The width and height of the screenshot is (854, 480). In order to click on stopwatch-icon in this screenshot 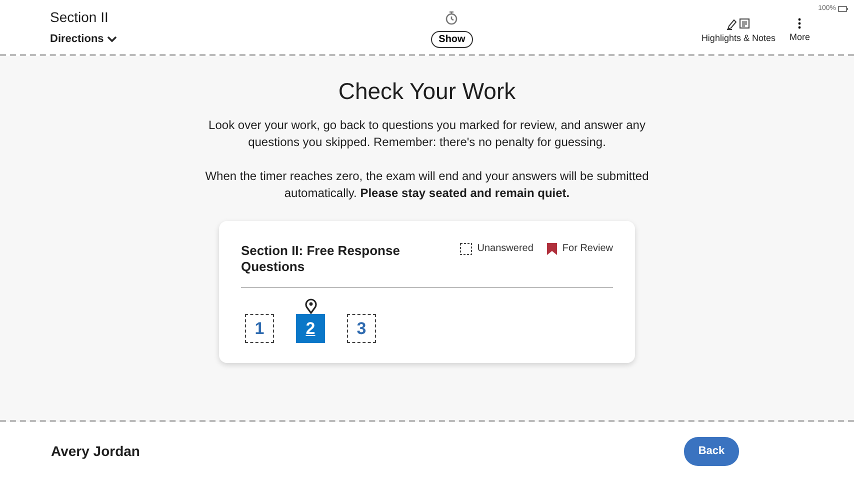, I will do `click(451, 17)`.